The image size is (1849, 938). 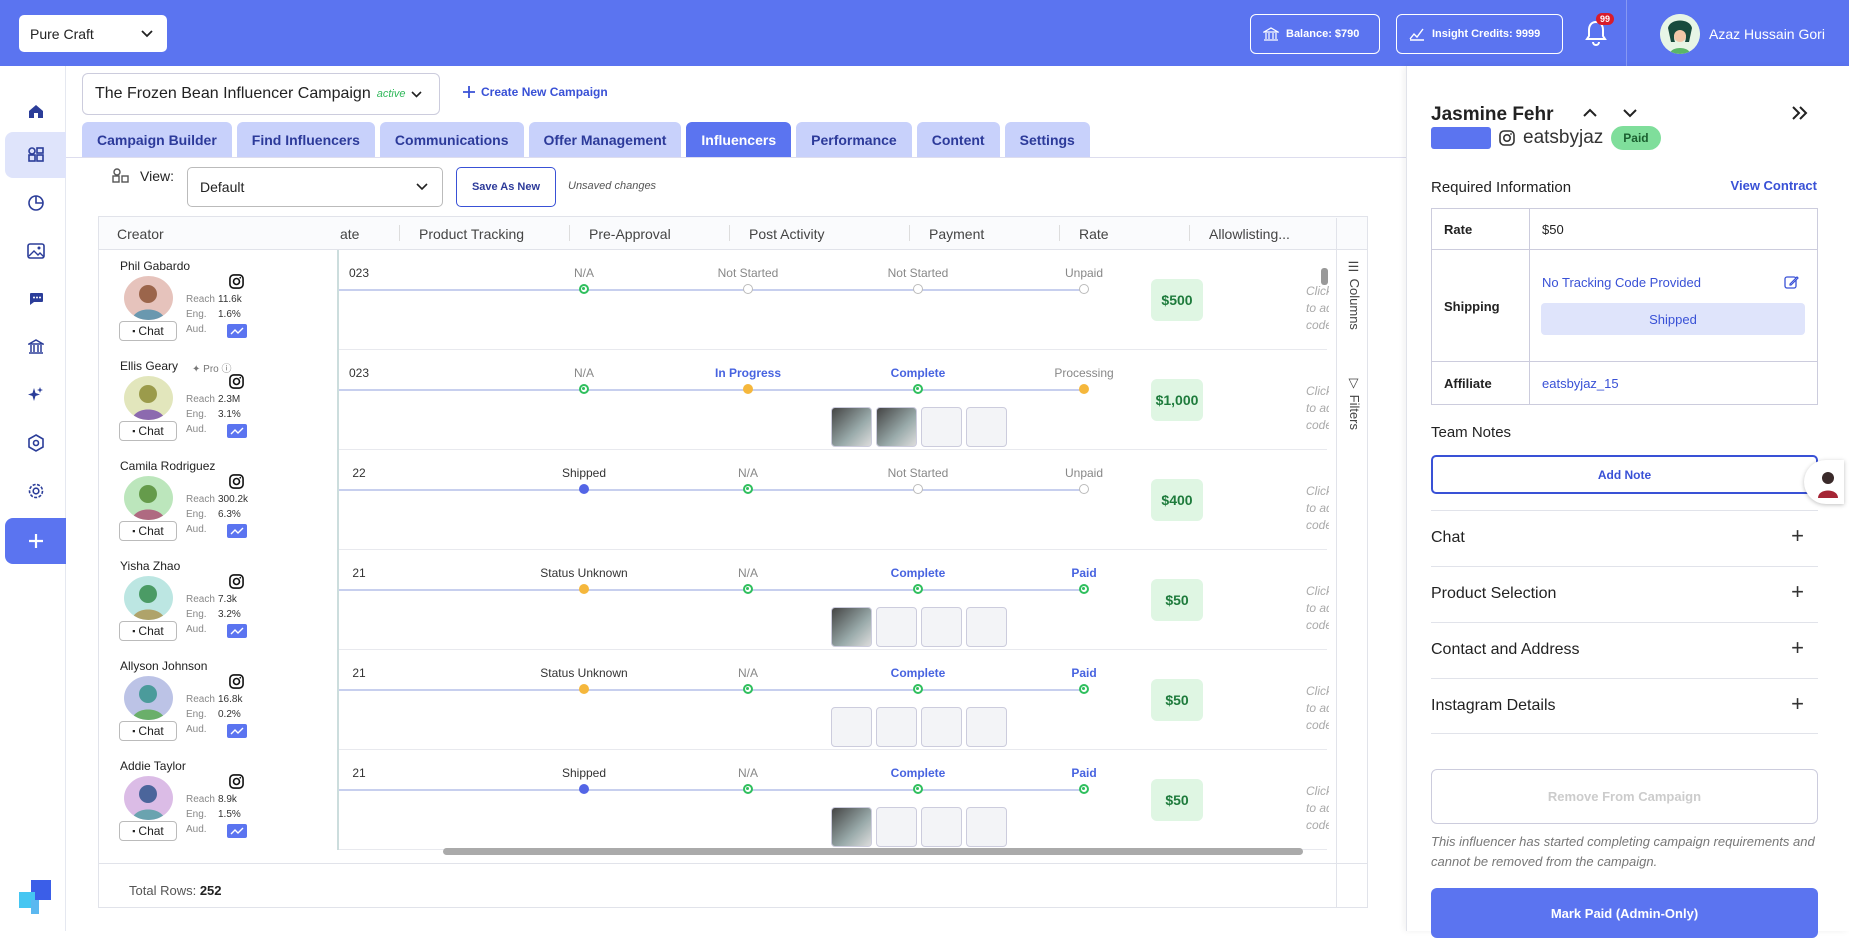 I want to click on col-payment: Payment, so click(x=956, y=234).